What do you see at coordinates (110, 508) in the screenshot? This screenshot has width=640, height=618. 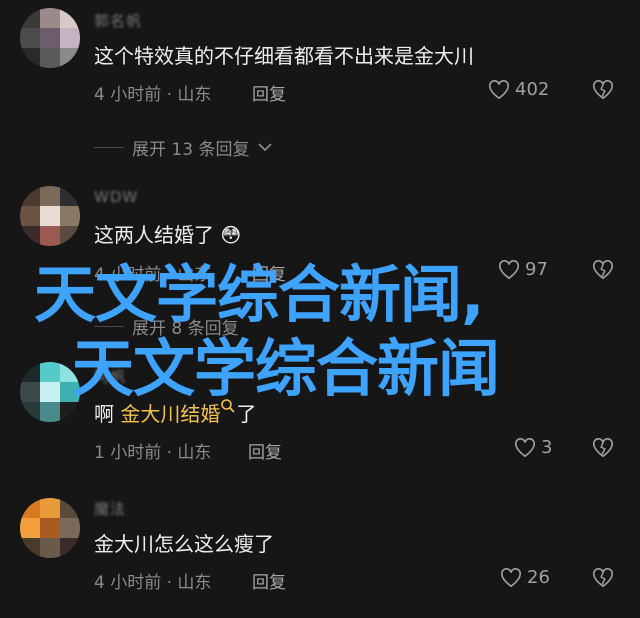 I see `comment-username: 魔法` at bounding box center [110, 508].